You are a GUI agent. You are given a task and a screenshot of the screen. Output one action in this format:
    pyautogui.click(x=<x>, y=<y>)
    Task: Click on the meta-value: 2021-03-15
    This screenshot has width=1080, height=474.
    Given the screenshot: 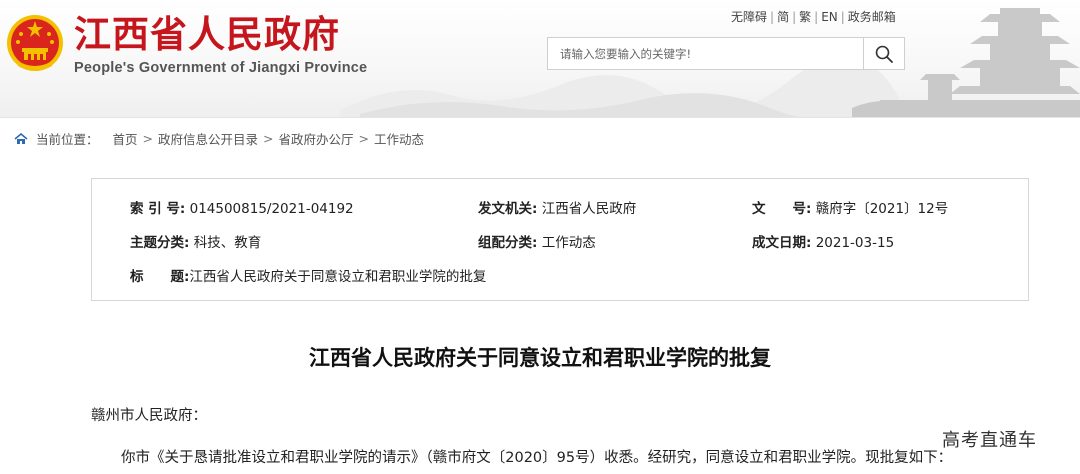 What is the action you would take?
    pyautogui.click(x=855, y=243)
    